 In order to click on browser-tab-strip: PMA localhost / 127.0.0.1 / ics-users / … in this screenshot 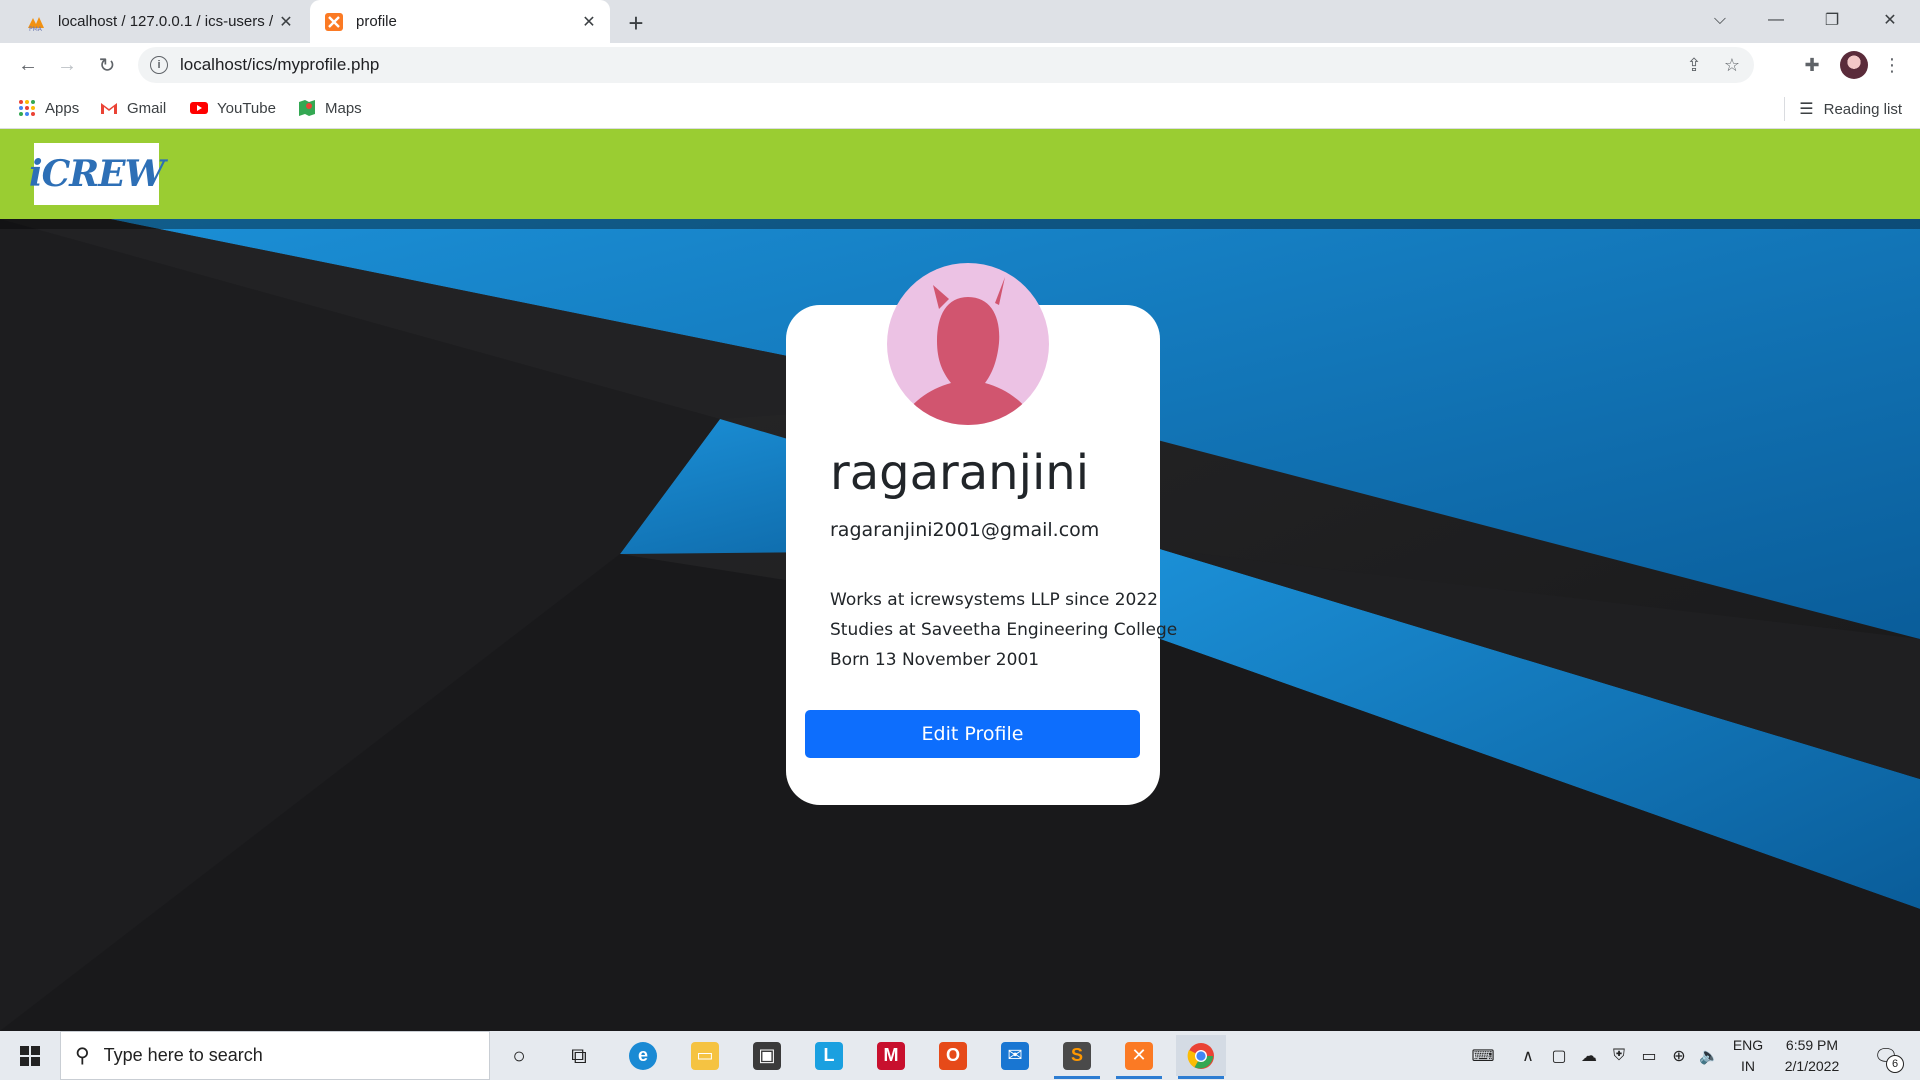, I will do `click(960, 21)`.